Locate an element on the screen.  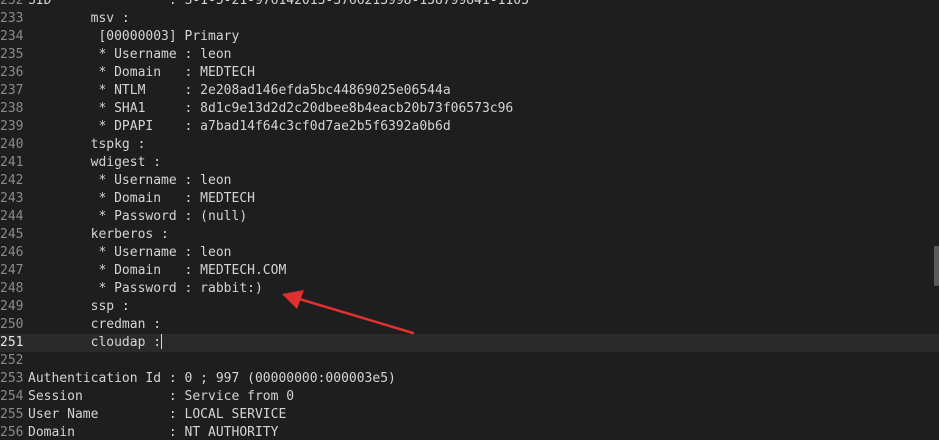
line-number: 238 is located at coordinates (12, 108).